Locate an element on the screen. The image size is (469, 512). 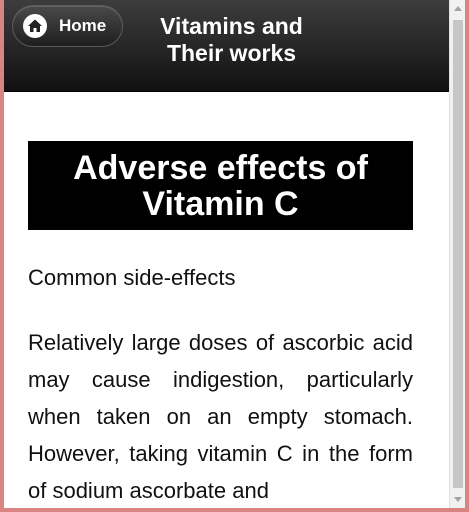
app-title: Vitamins and Their works is located at coordinates (231, 40).